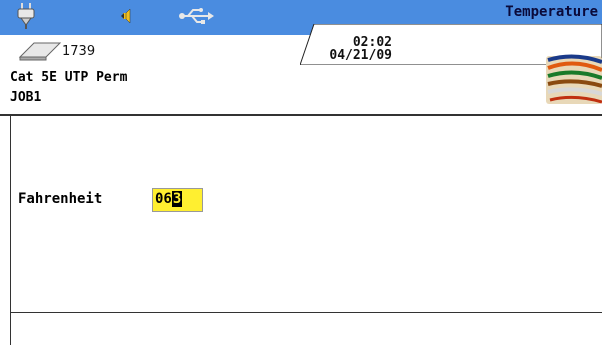 The image size is (602, 345). What do you see at coordinates (306, 312) in the screenshot?
I see `footer-divider` at bounding box center [306, 312].